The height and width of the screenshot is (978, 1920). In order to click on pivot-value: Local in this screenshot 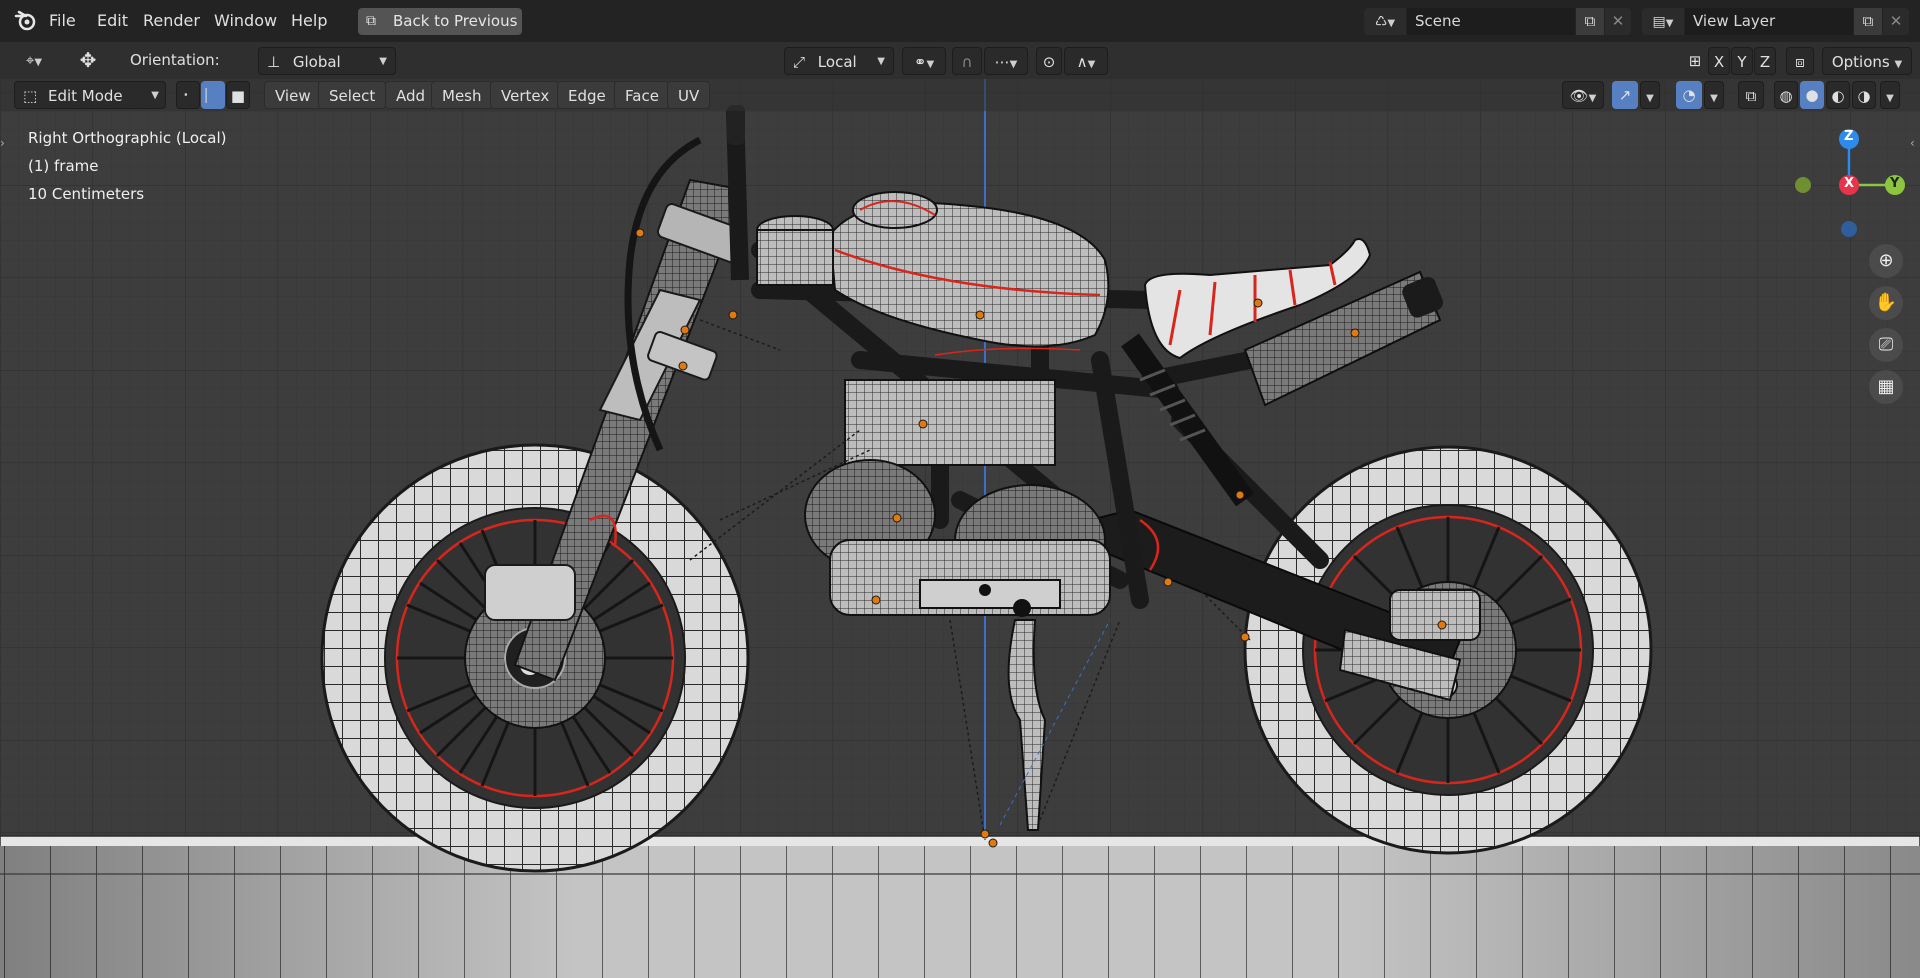, I will do `click(837, 62)`.